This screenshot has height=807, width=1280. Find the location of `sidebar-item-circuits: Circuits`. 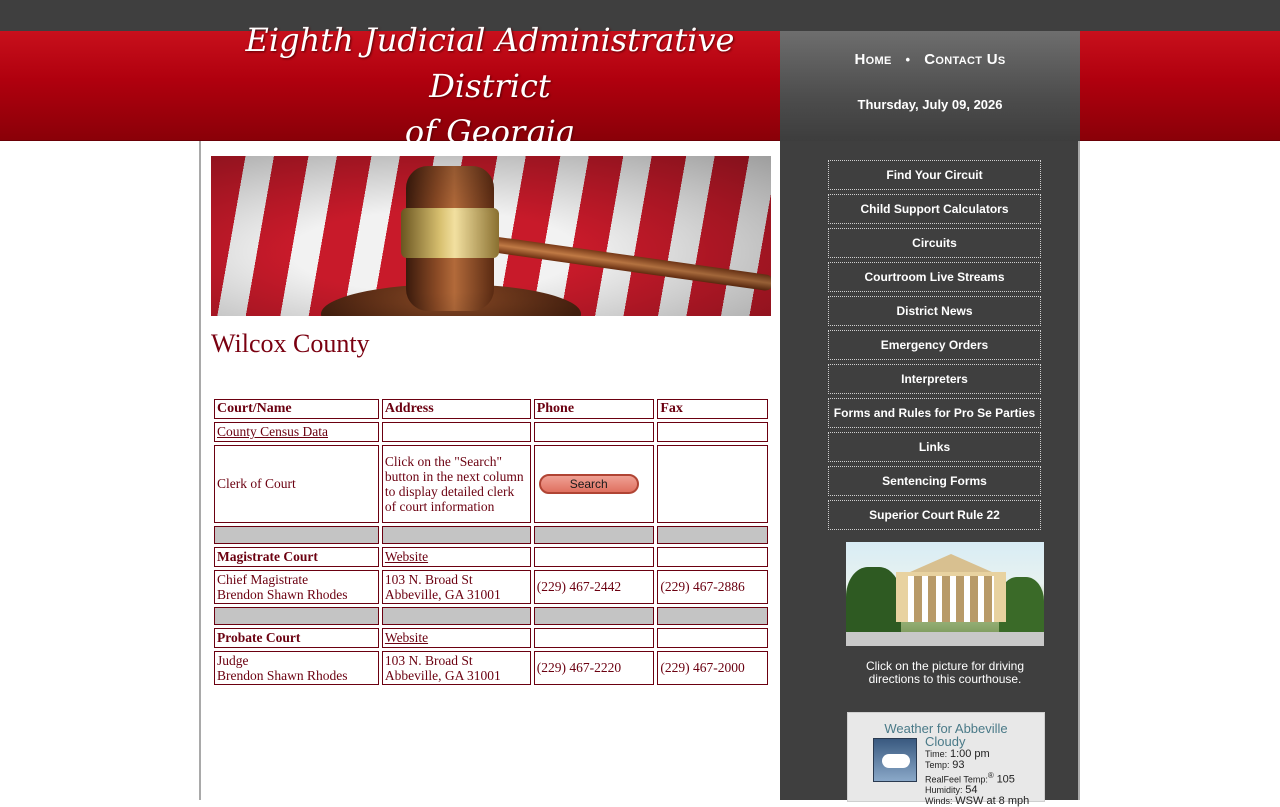

sidebar-item-circuits: Circuits is located at coordinates (934, 243).